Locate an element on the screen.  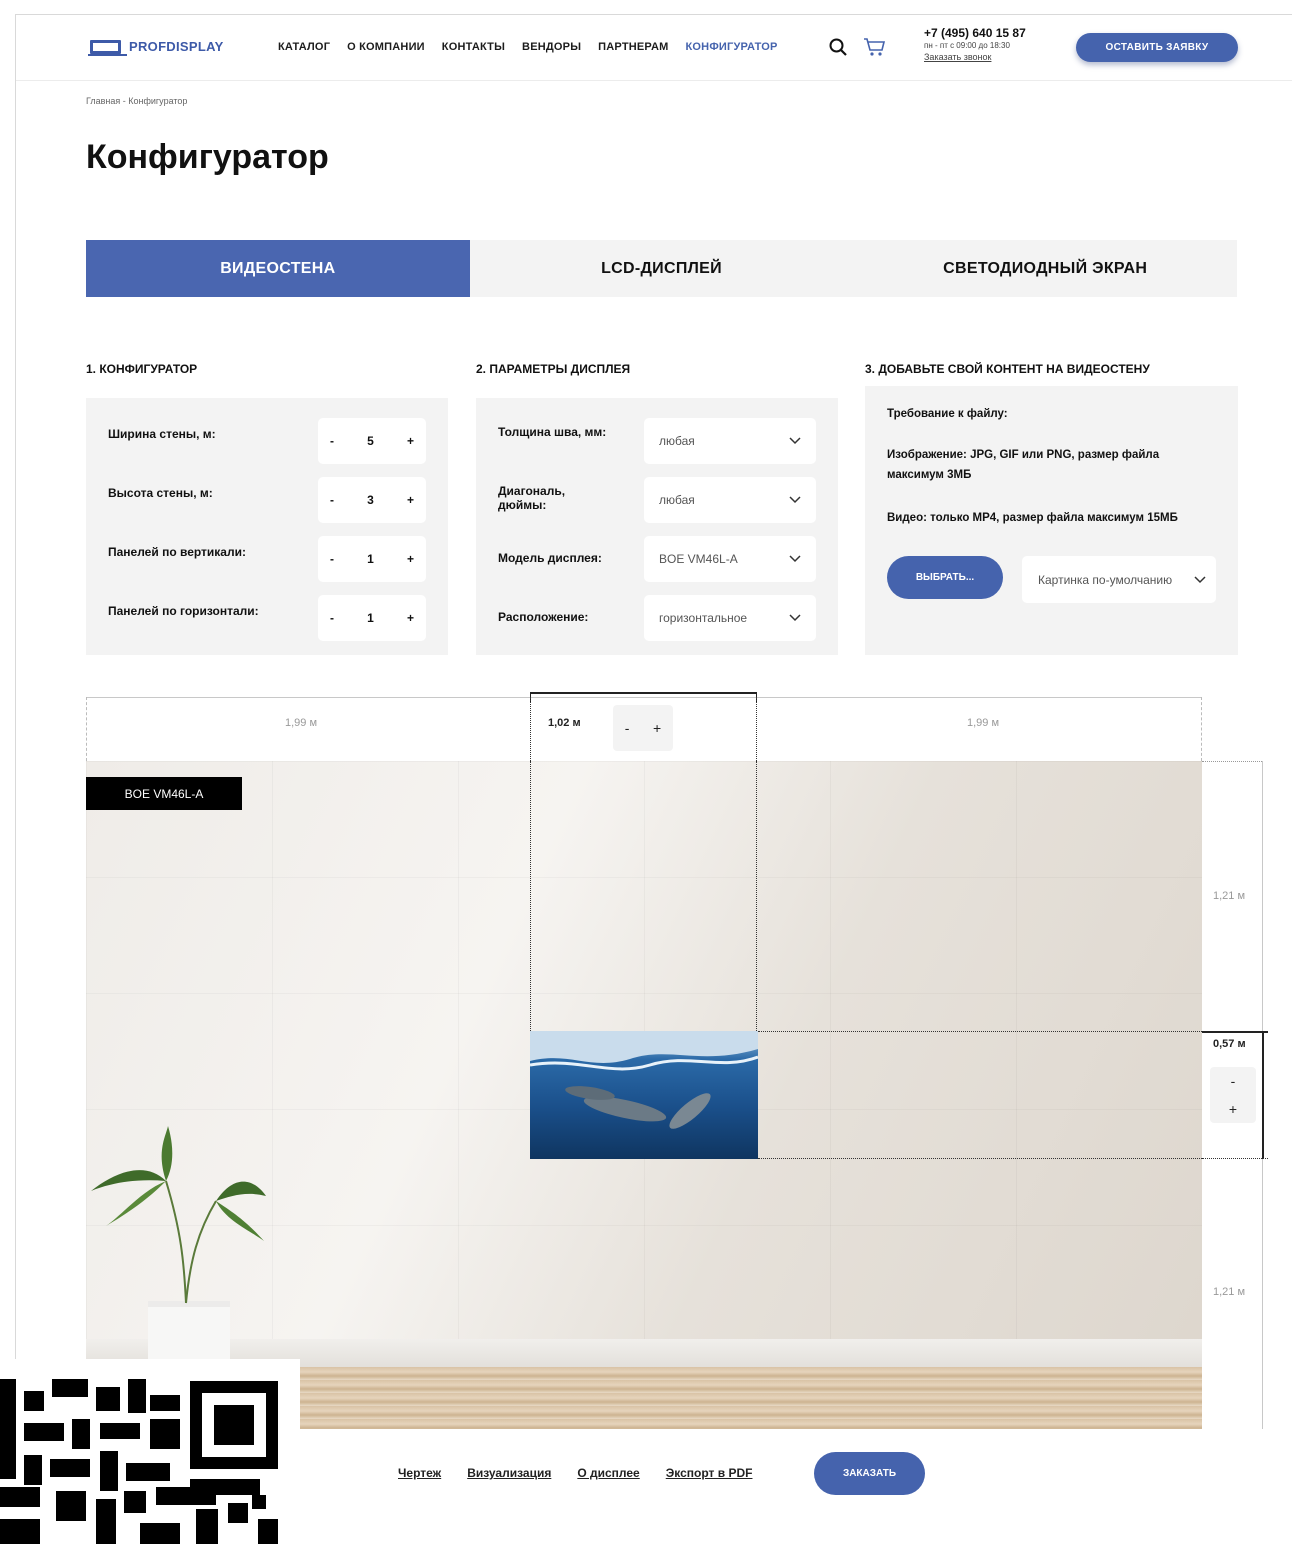
callback-link: Заказать звонок is located at coordinates (975, 57).